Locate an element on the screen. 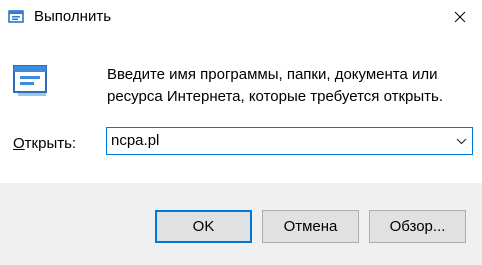 Image resolution: width=482 pixels, height=265 pixels. window-title: Выполнить is located at coordinates (73, 16).